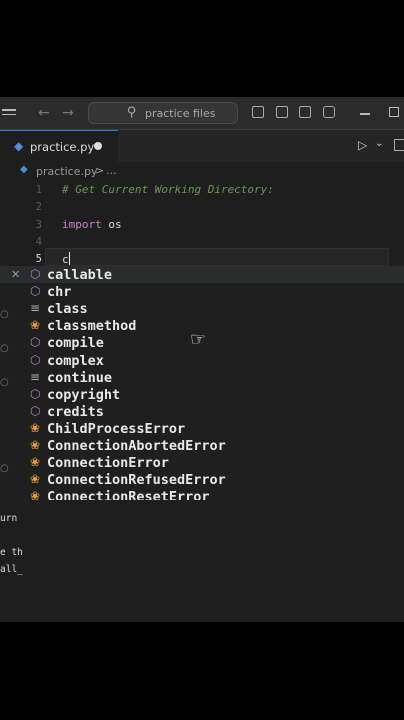 The height and width of the screenshot is (720, 404). Describe the element at coordinates (59, 292) in the screenshot. I see `suggestion-label: chr` at that location.